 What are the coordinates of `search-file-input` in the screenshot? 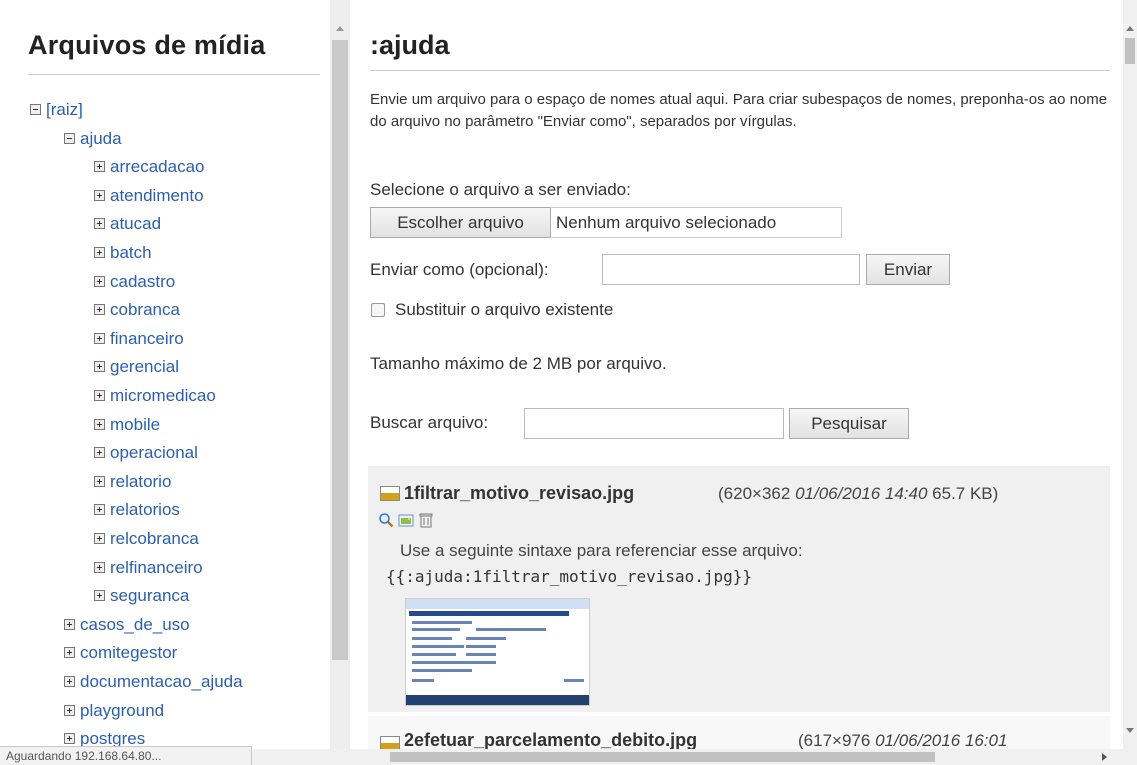 It's located at (654, 423).